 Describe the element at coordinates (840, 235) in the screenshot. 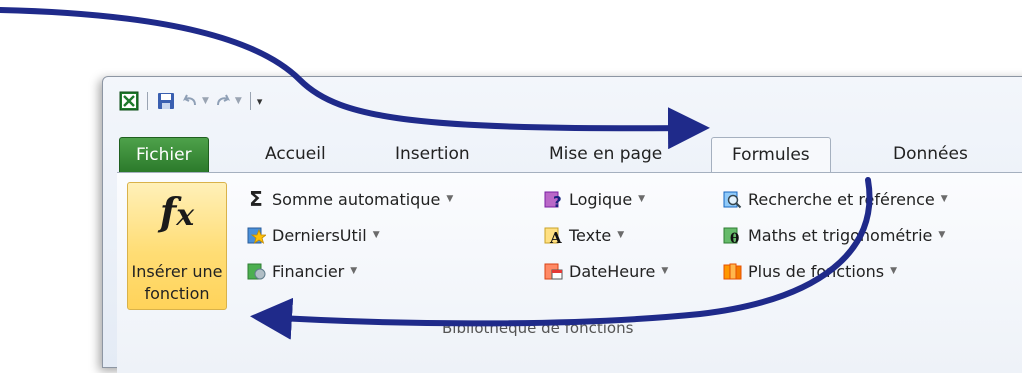

I see `math-trig-label: Maths et trigonométrie` at that location.